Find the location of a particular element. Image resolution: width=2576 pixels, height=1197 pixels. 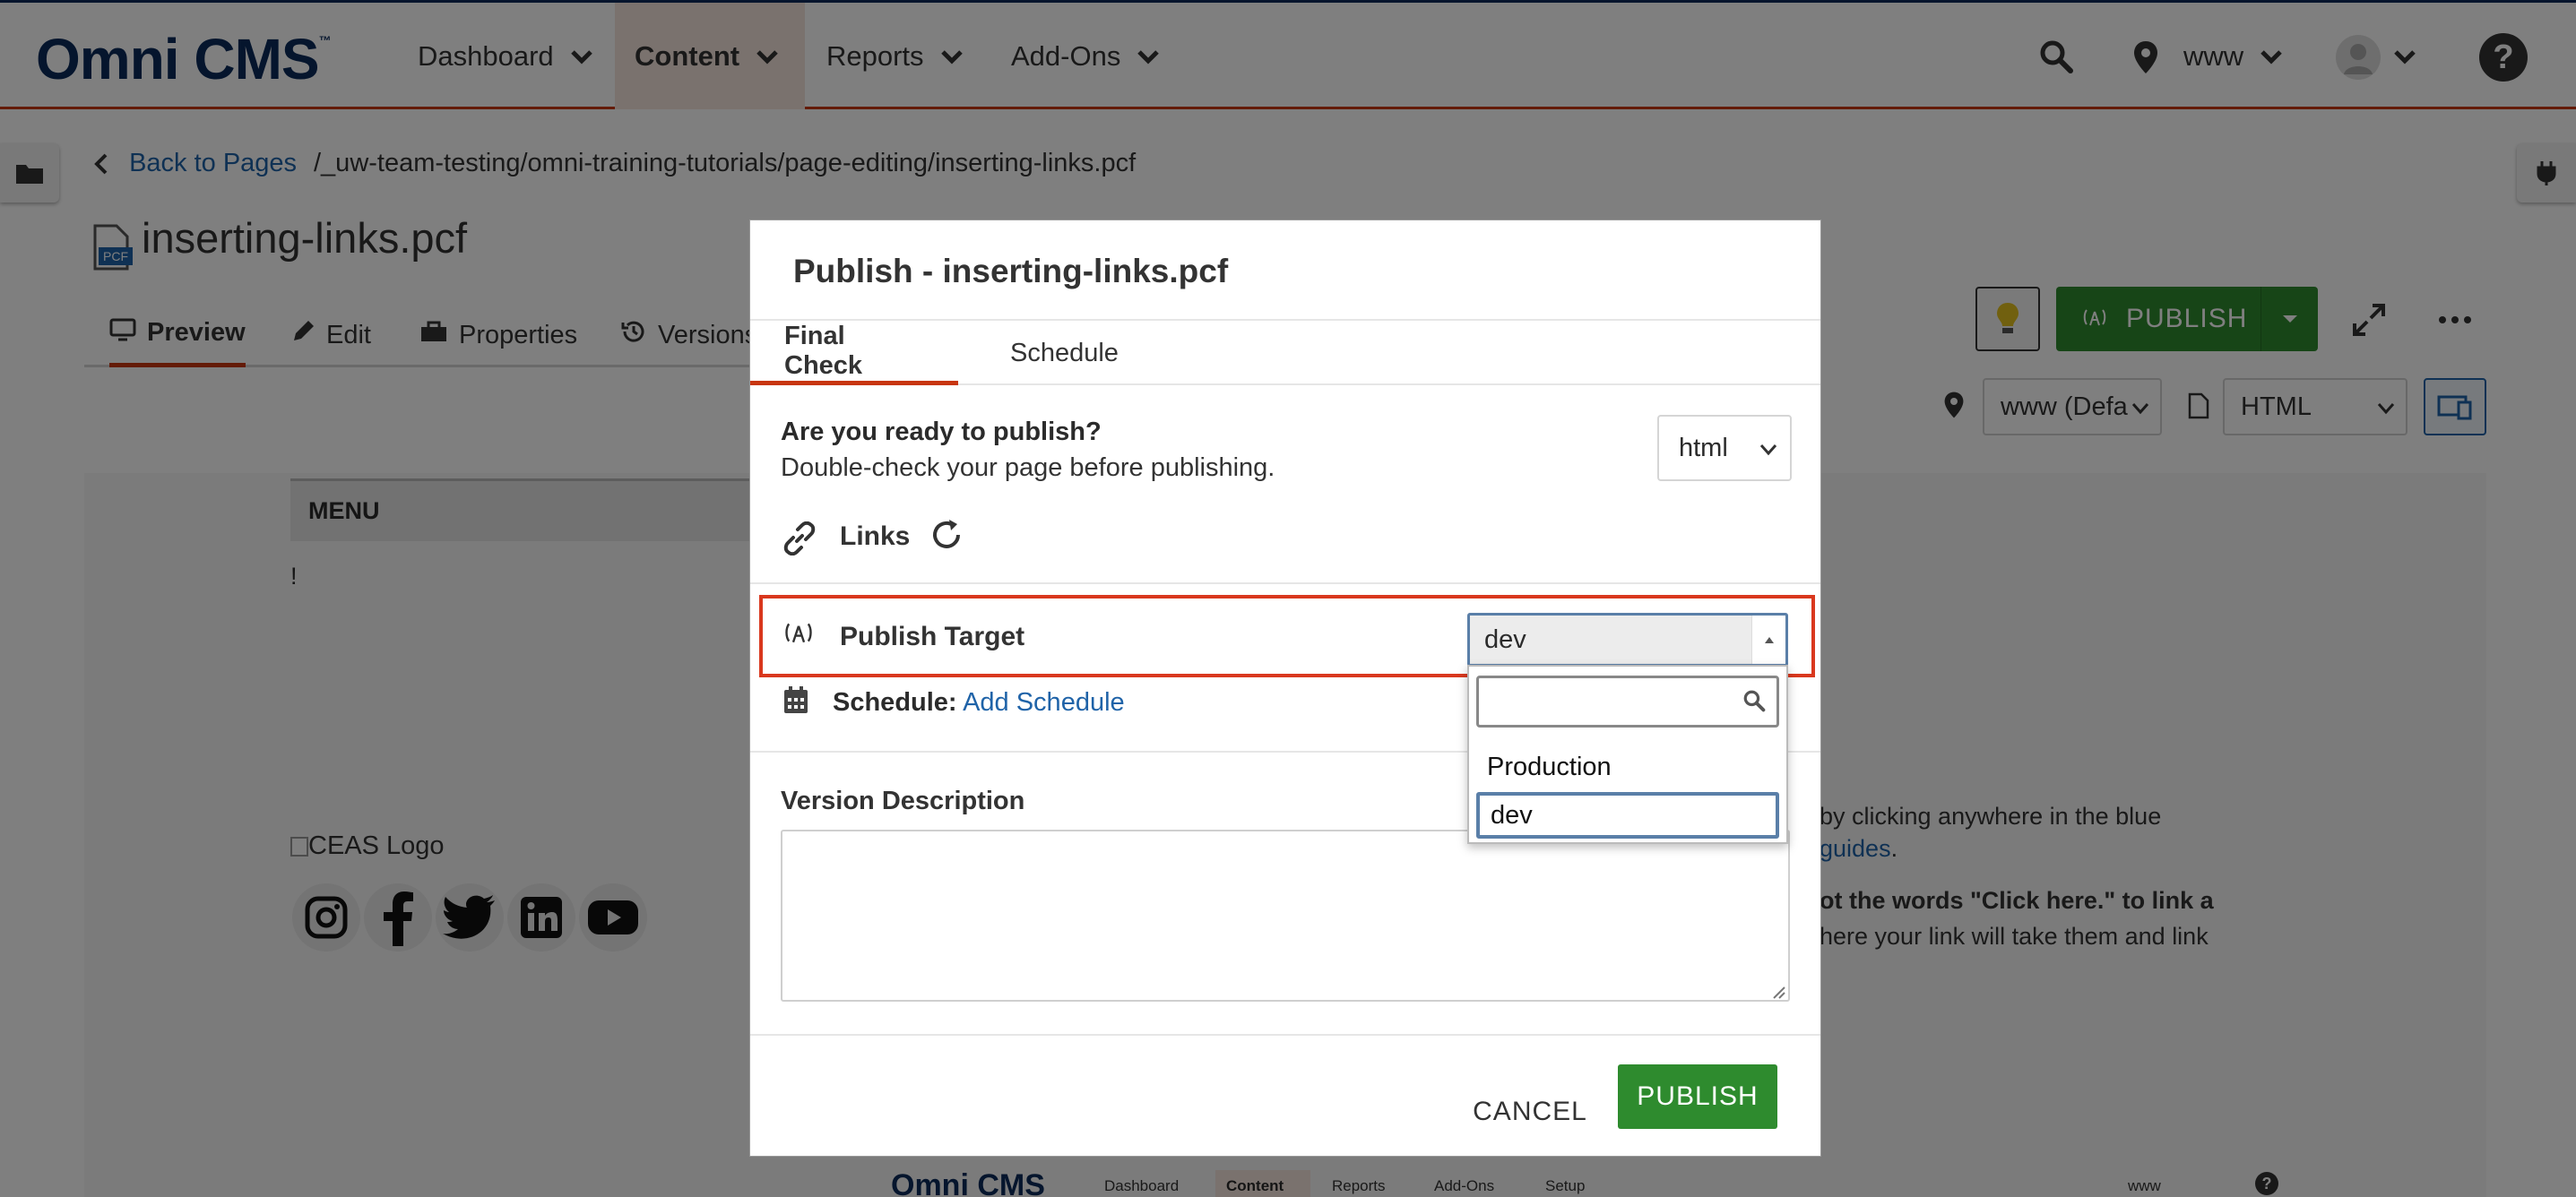

dropdown-search-input is located at coordinates (1627, 702).